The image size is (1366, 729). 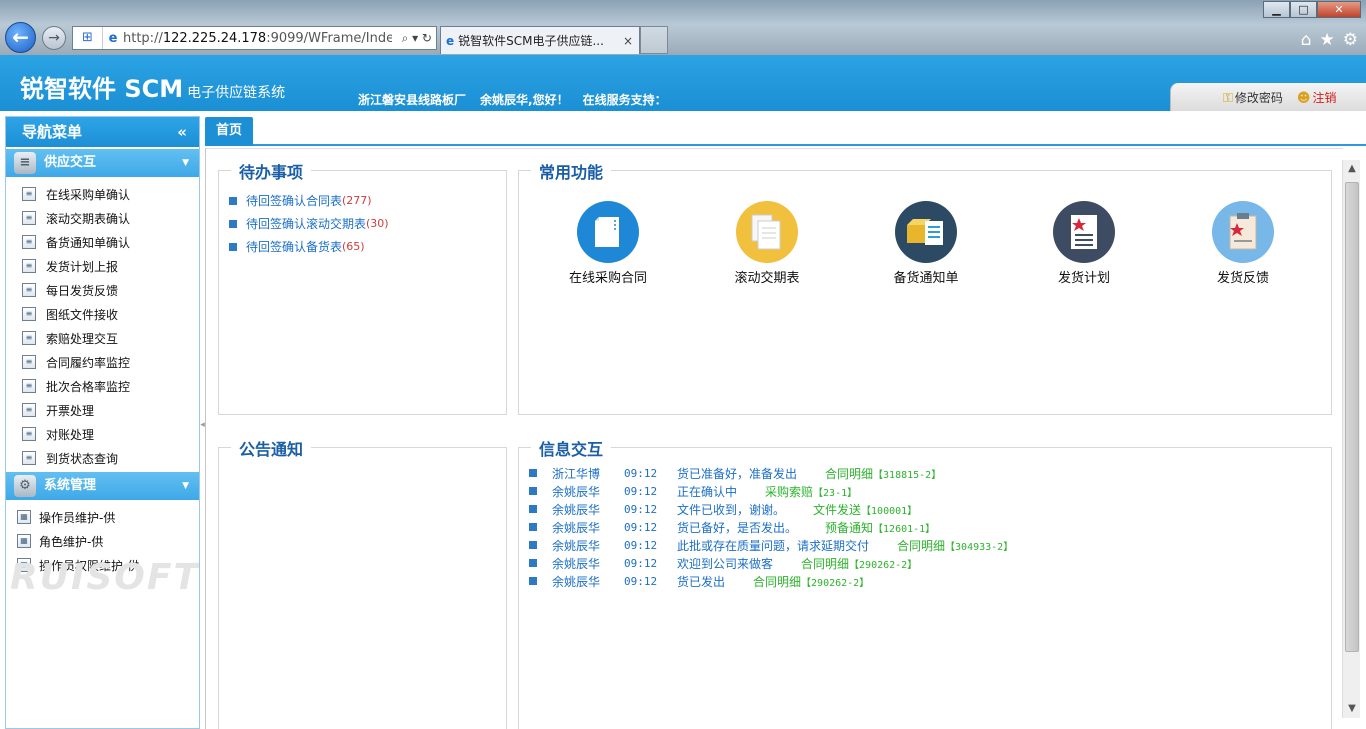 I want to click on forward-button: →, so click(x=54, y=38).